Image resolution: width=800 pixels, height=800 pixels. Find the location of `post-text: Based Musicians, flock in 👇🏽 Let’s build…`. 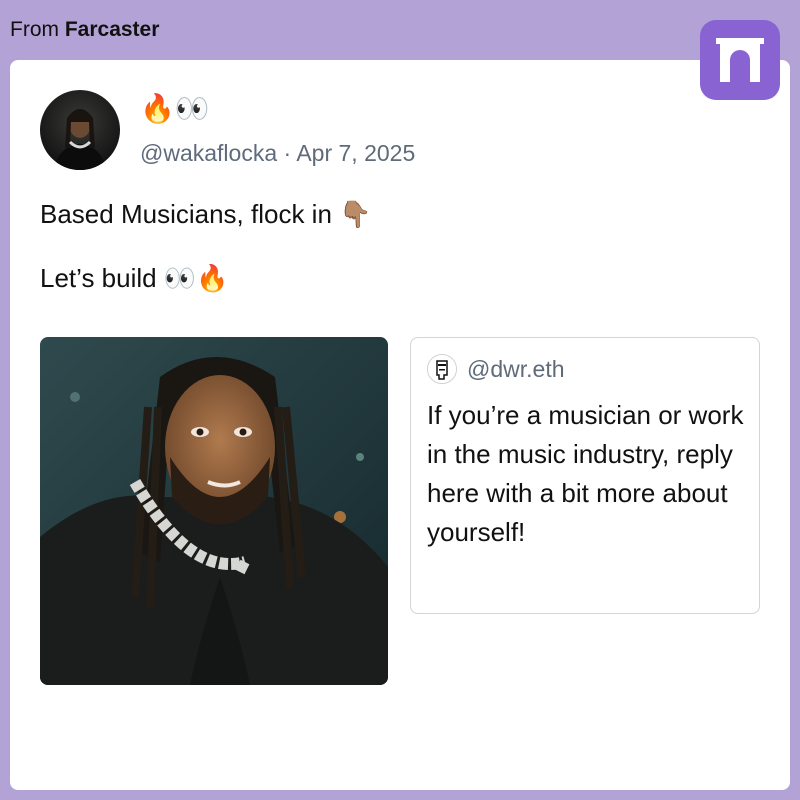

post-text: Based Musicians, flock in 👇🏽 Let’s build… is located at coordinates (206, 246).